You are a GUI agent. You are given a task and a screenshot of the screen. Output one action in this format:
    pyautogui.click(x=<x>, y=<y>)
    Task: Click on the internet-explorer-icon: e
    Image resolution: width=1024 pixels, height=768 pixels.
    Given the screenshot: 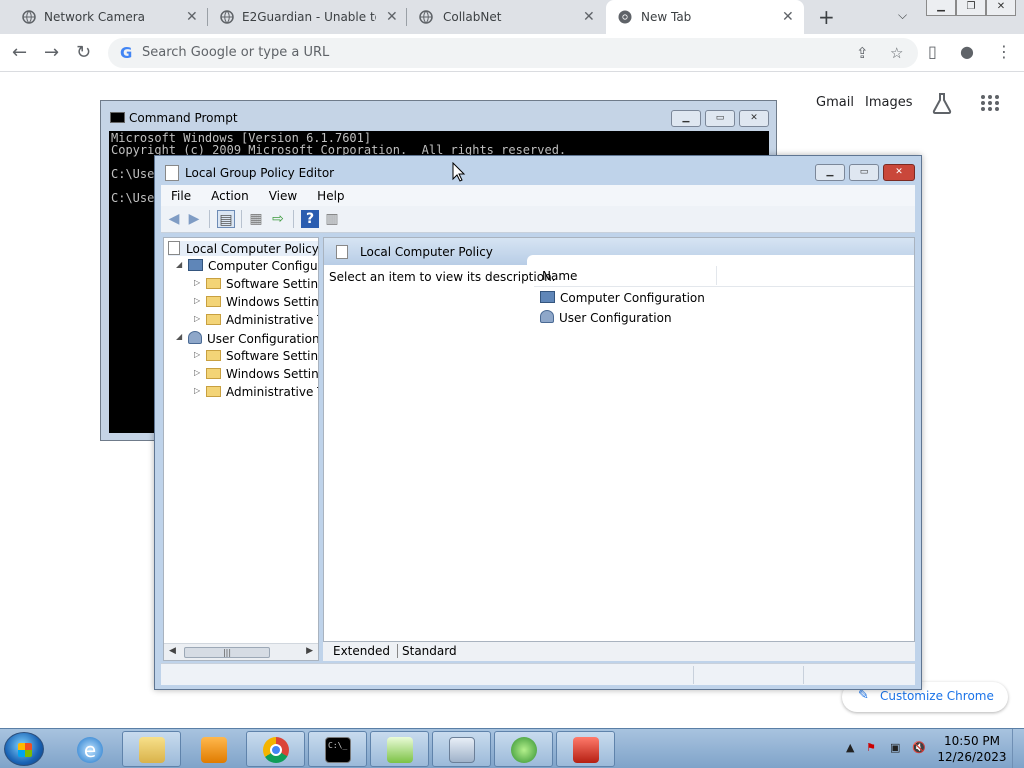 What is the action you would take?
    pyautogui.click(x=90, y=750)
    